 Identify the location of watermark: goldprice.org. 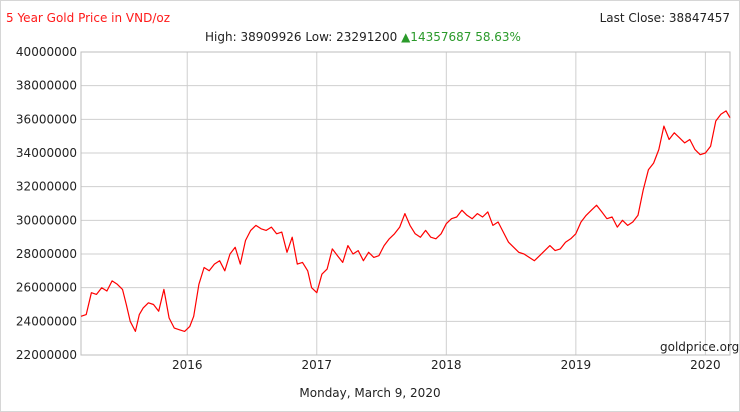
(699, 347).